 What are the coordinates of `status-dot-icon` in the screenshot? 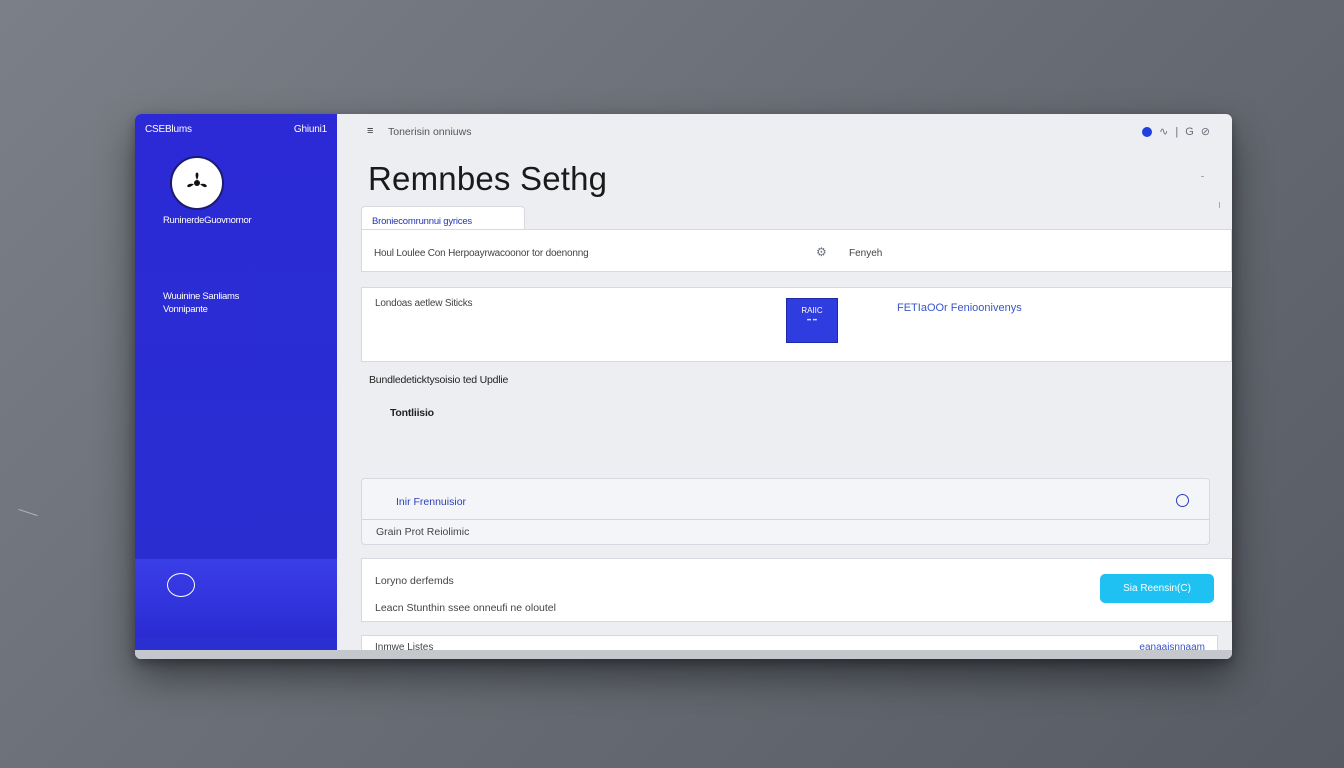 It's located at (1147, 131).